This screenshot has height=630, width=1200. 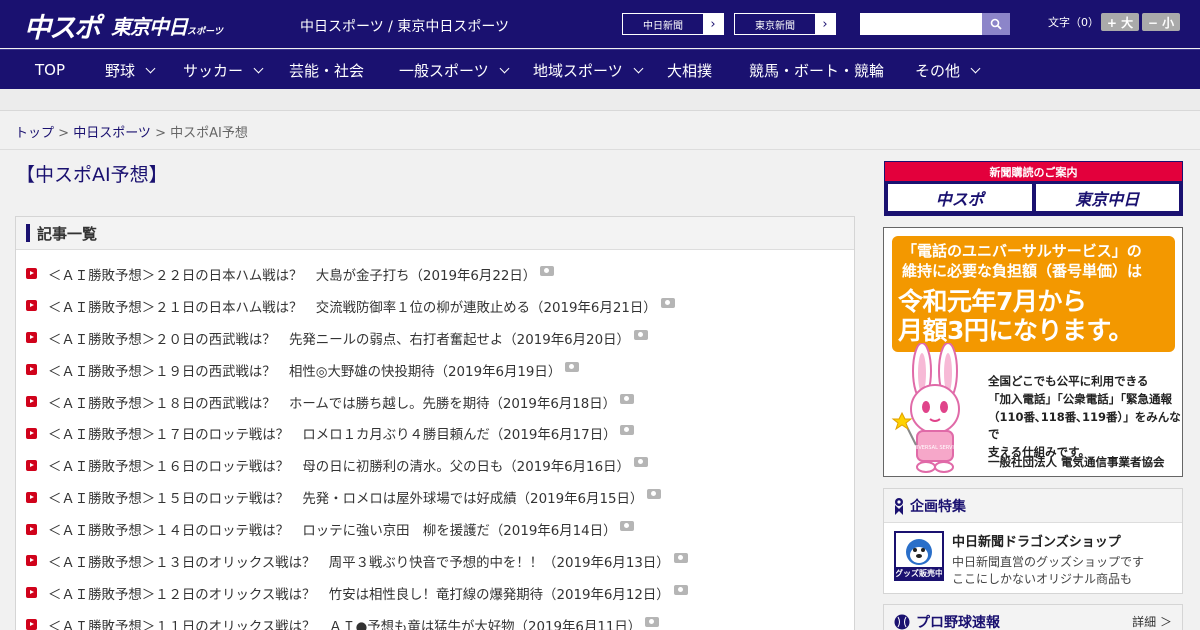 What do you see at coordinates (292, 274) in the screenshot?
I see `article-title: ＜ＡＩ勝敗予想＞２２日の日本ハム戦は？ 大島が金子打ち（2019年6月22日）` at bounding box center [292, 274].